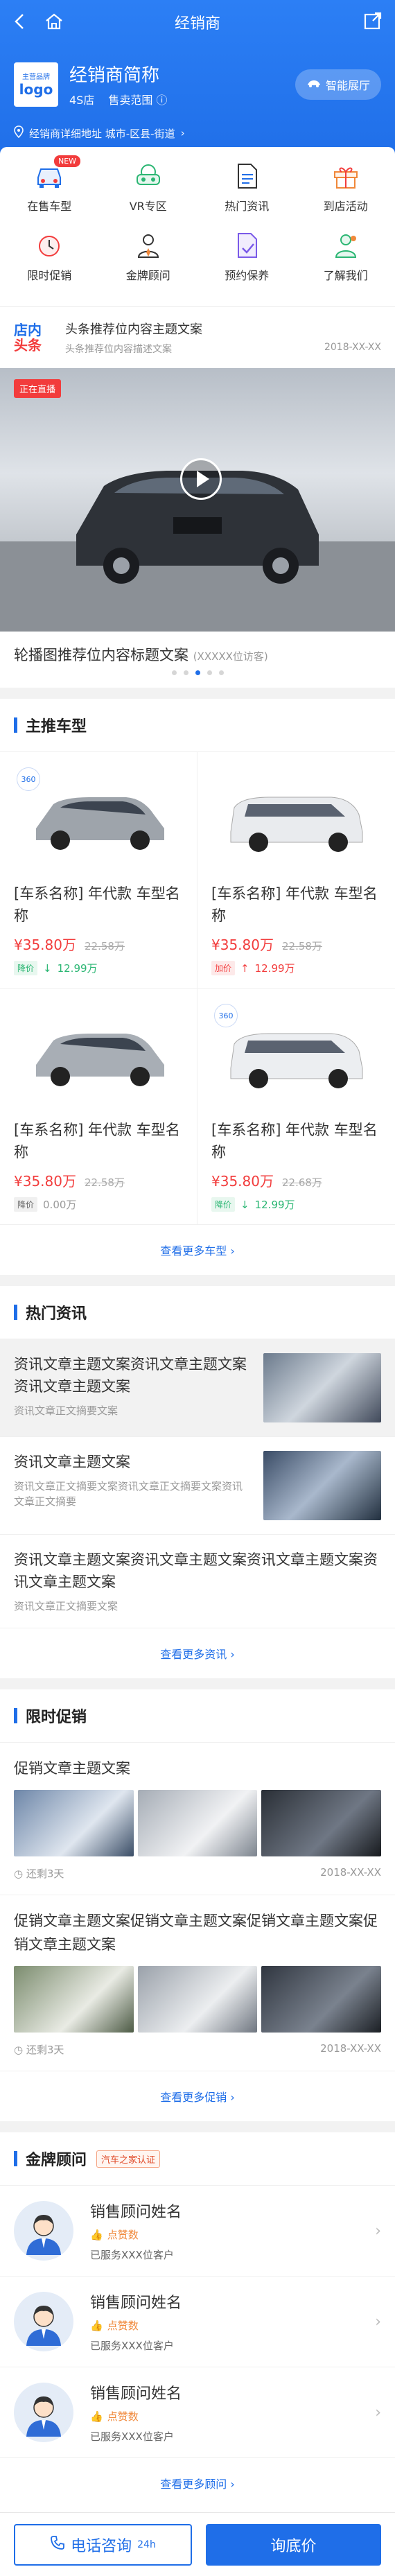 Image resolution: width=395 pixels, height=2576 pixels. I want to click on car-old-price: 22.68万, so click(301, 1182).